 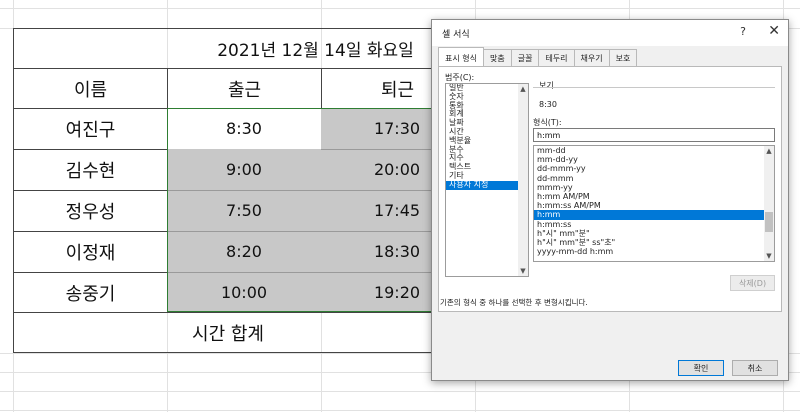 I want to click on clock-out-time: 19:20, so click(x=397, y=292).